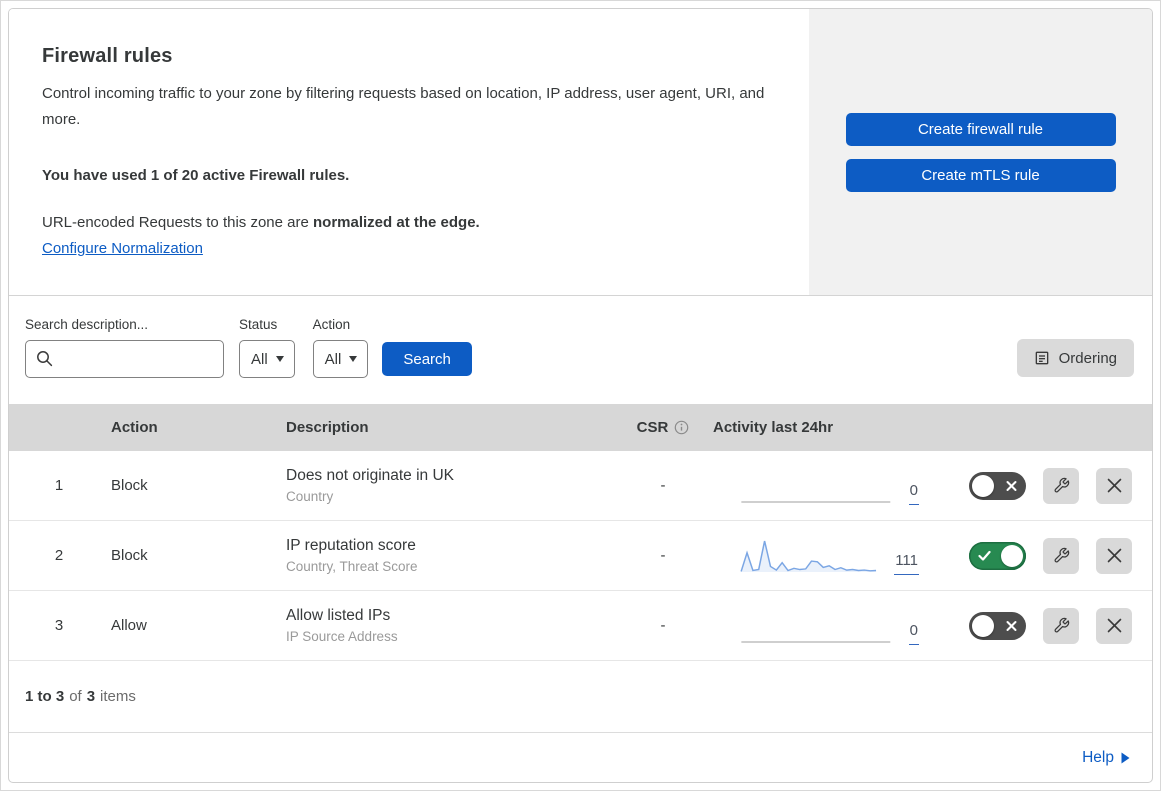  Describe the element at coordinates (652, 427) in the screenshot. I see `header-csr-label: CSR` at that location.